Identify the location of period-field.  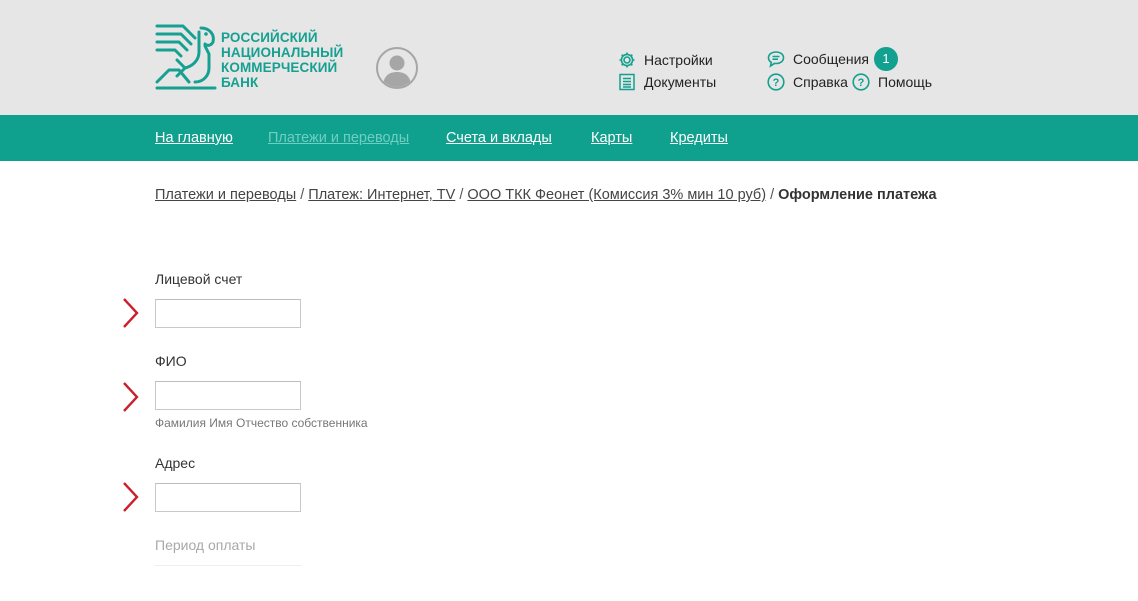
(228, 565).